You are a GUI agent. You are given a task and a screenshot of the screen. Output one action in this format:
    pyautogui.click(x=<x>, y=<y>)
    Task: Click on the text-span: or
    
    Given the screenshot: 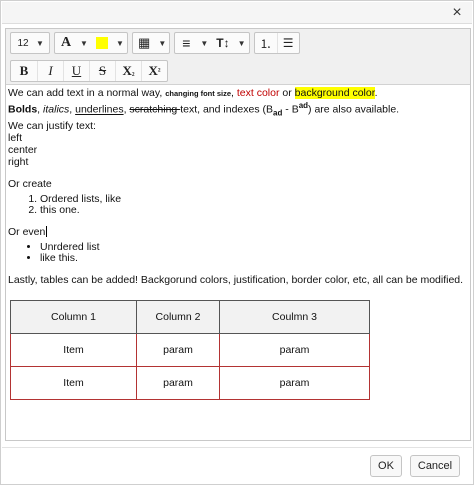 What is the action you would take?
    pyautogui.click(x=287, y=93)
    